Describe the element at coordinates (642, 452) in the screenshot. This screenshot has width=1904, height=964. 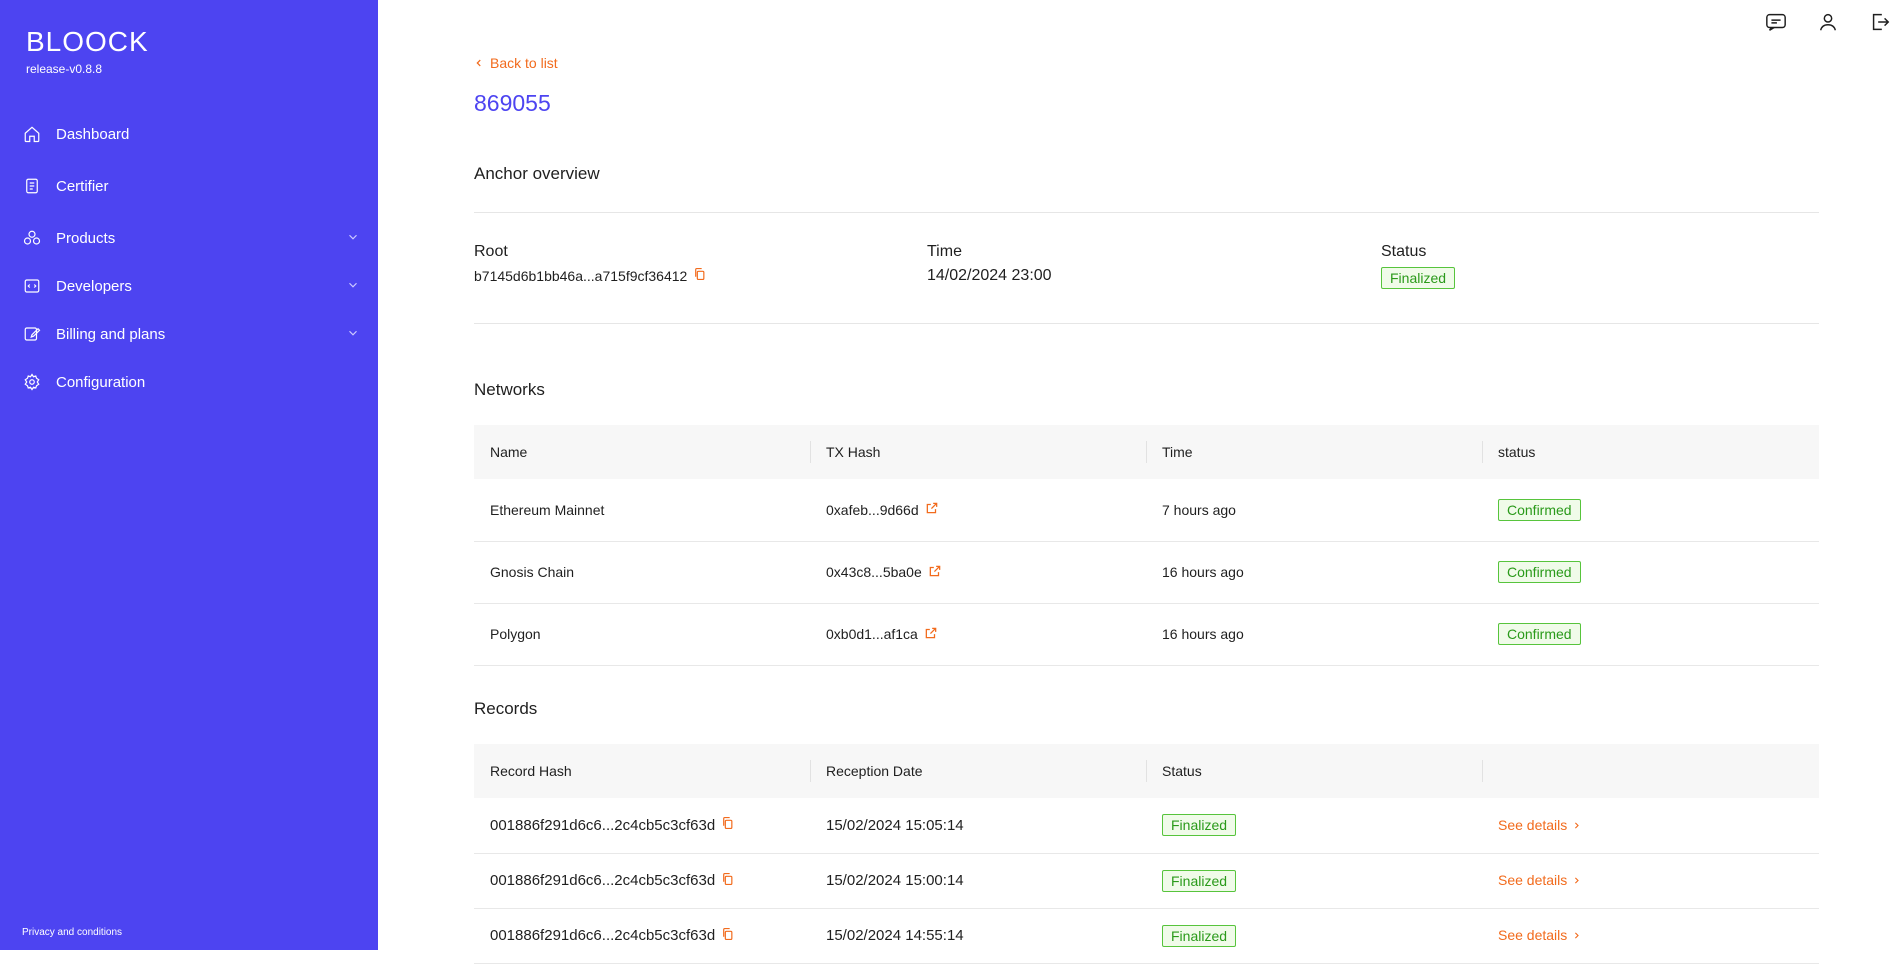
I see `column-header: Name` at that location.